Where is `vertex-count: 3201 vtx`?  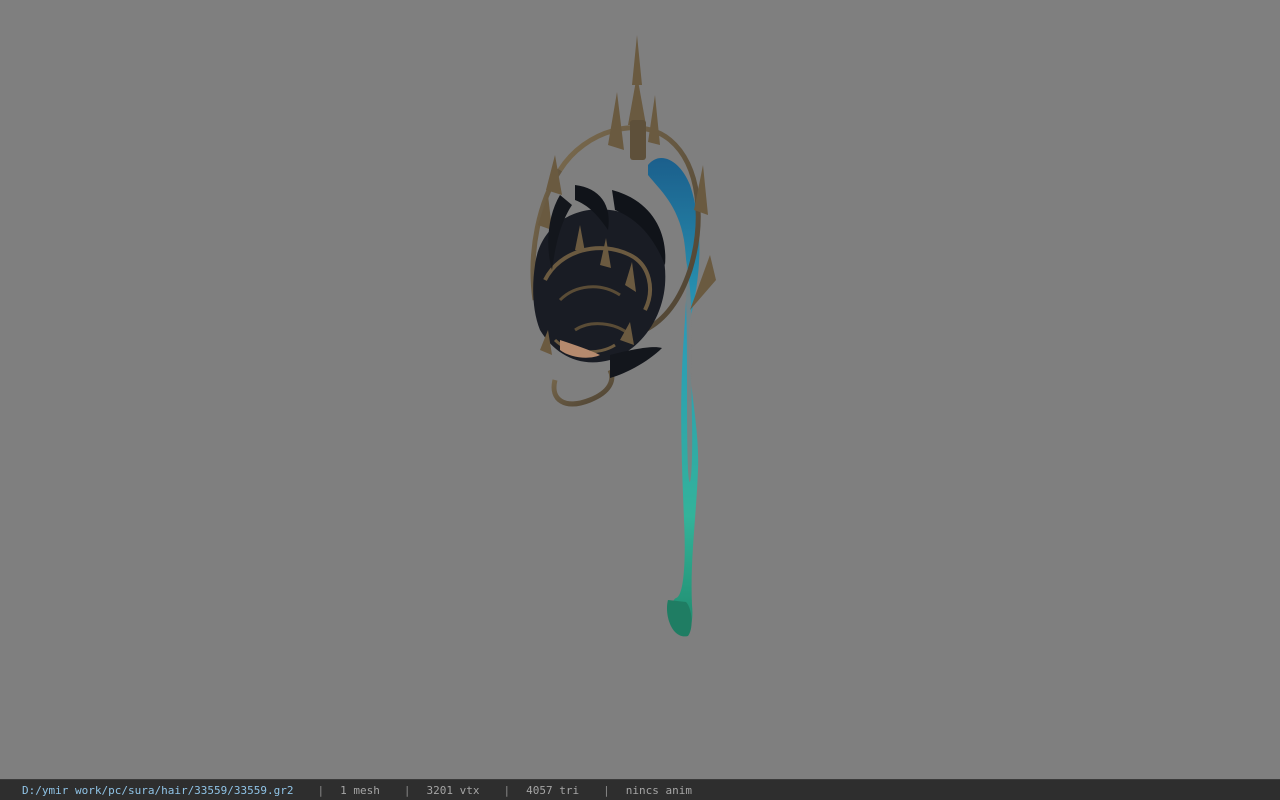 vertex-count: 3201 vtx is located at coordinates (453, 790).